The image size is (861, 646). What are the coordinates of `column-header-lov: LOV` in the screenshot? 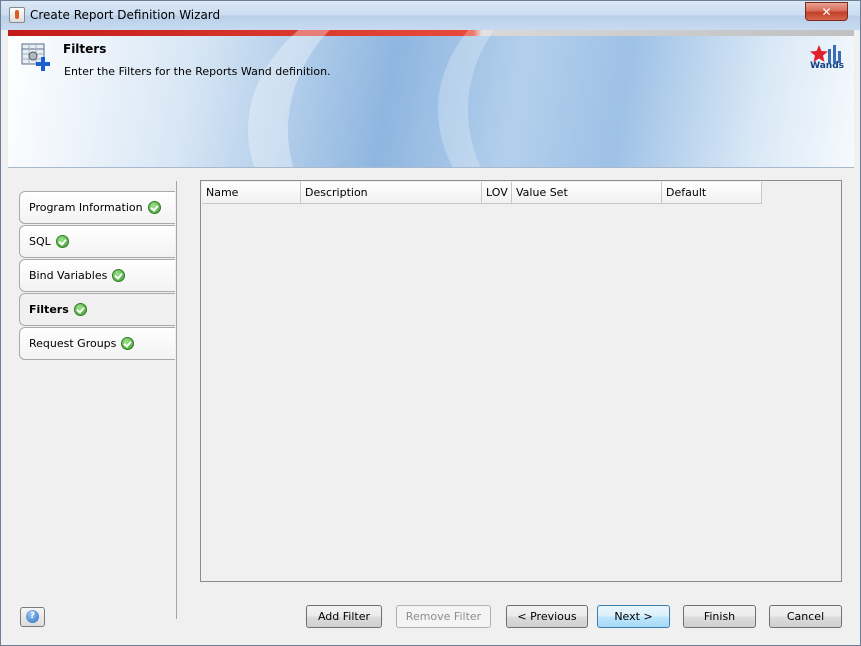 It's located at (497, 193).